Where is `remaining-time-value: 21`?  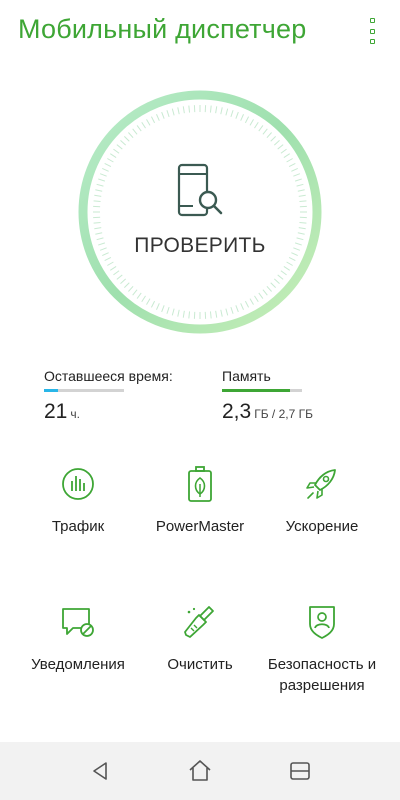
remaining-time-value: 21 is located at coordinates (56, 411).